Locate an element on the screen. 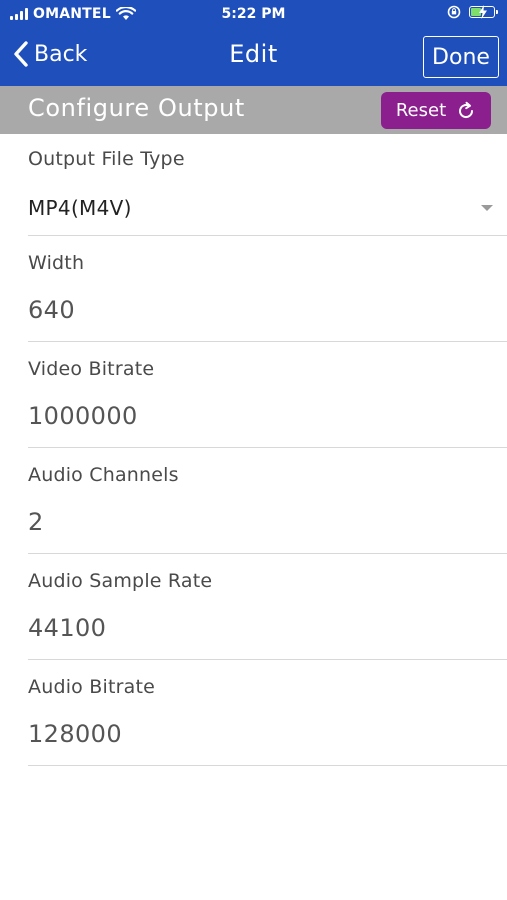  field-video-bitrate: Video Bitrate is located at coordinates (267, 395).